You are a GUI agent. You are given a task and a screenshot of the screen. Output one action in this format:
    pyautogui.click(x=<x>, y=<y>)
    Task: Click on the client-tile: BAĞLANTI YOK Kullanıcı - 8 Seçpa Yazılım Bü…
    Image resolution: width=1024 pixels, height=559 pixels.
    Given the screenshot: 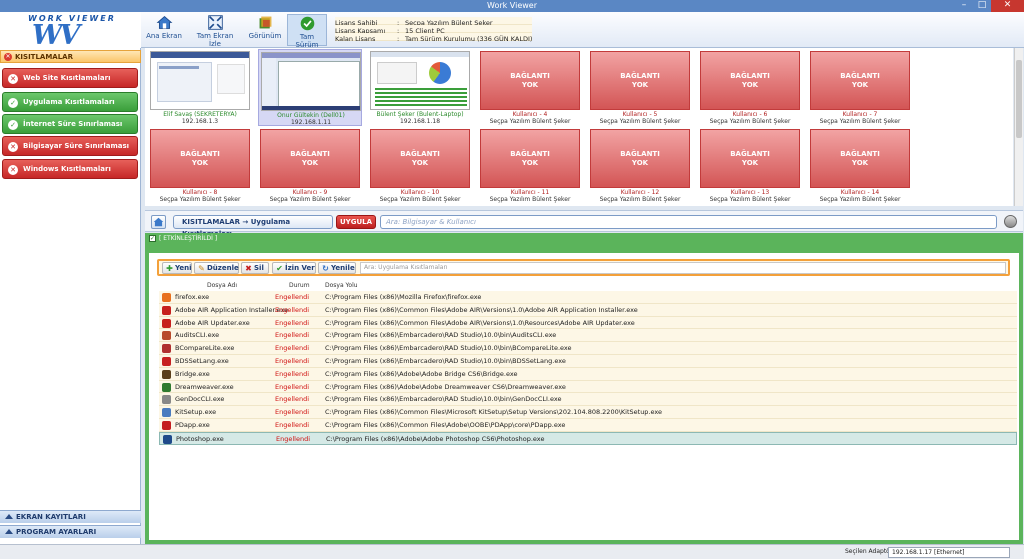 What is the action you would take?
    pyautogui.click(x=200, y=165)
    